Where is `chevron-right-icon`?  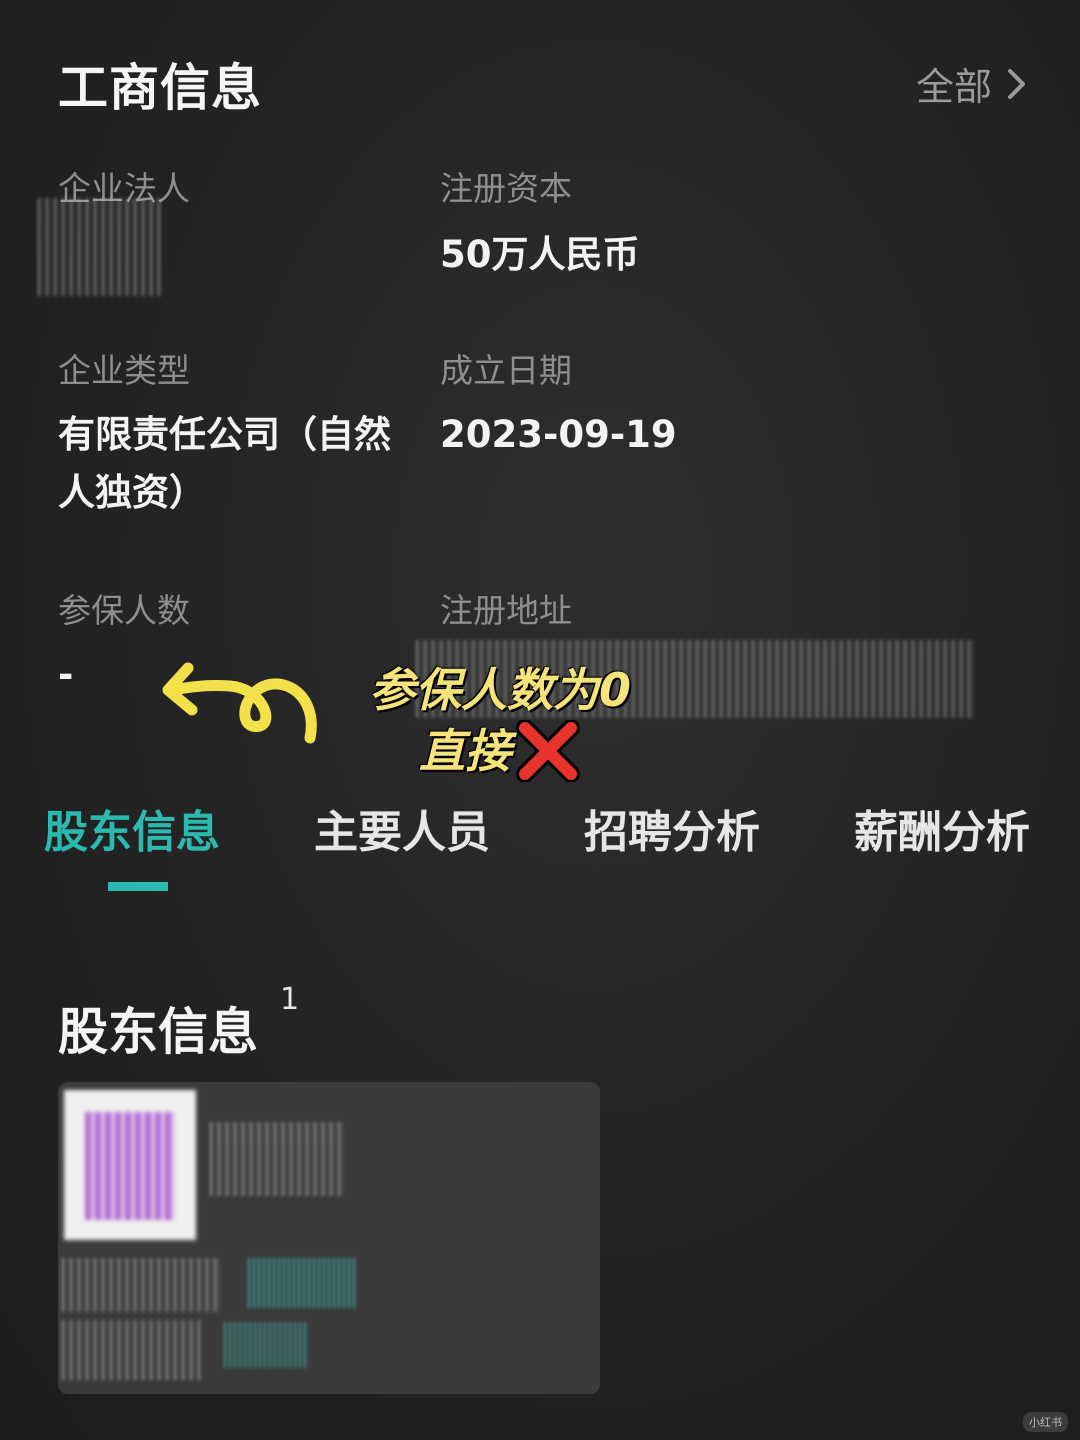
chevron-right-icon is located at coordinates (1016, 83).